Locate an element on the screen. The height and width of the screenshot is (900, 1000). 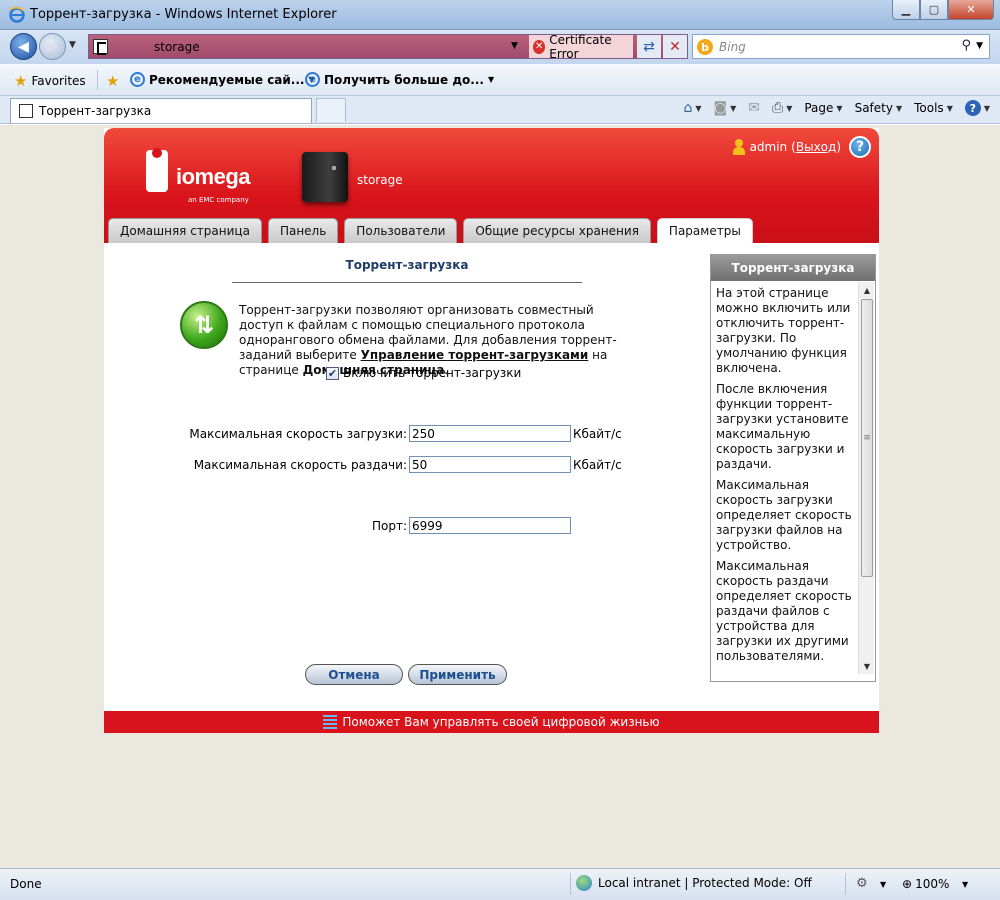
address-dropdown-icon: ▼ is located at coordinates (514, 46).